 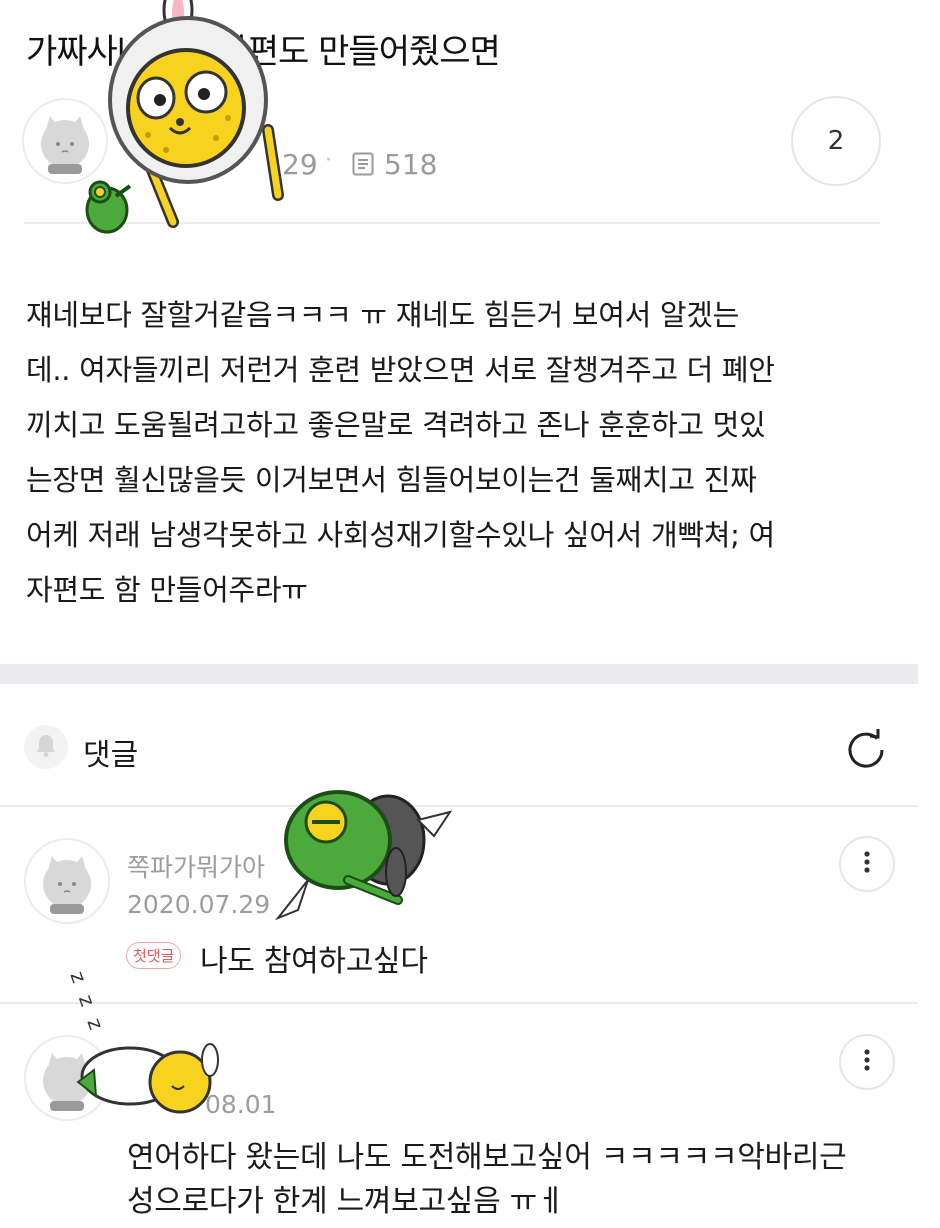 I want to click on refresh-button, so click(x=866, y=752).